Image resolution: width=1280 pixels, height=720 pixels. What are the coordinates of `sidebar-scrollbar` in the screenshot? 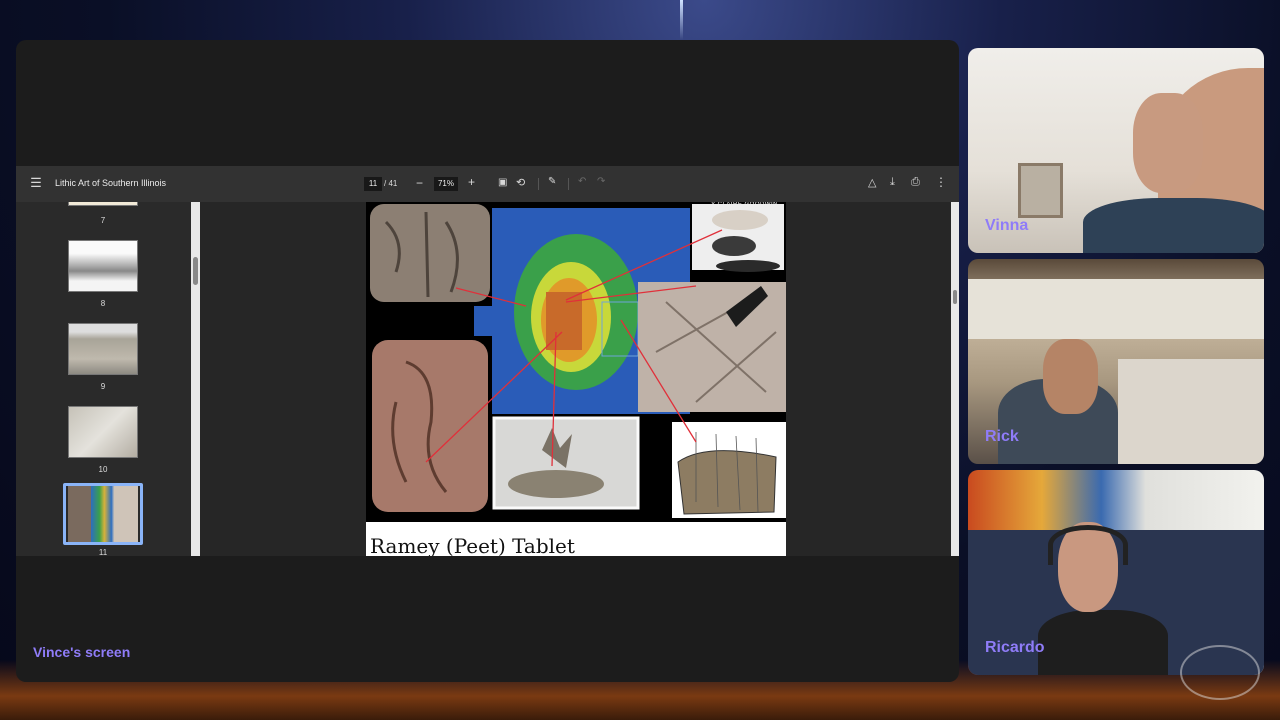 It's located at (195, 379).